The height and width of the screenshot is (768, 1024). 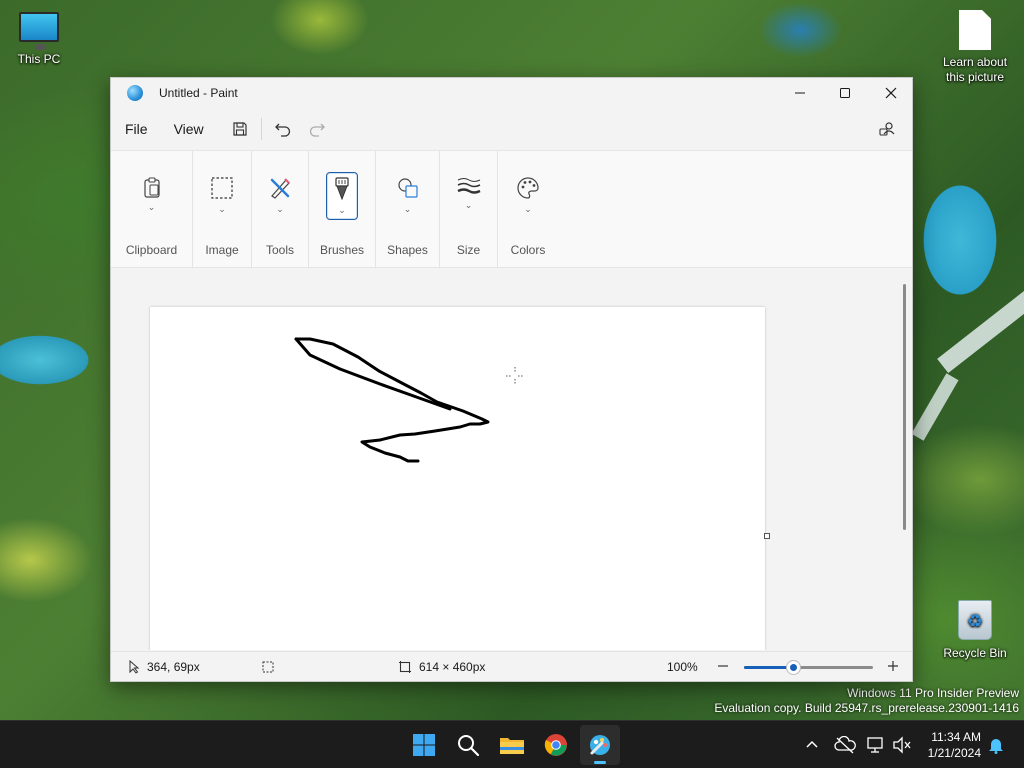 What do you see at coordinates (511, 93) in the screenshot?
I see `title-bar: Untitled - Paint` at bounding box center [511, 93].